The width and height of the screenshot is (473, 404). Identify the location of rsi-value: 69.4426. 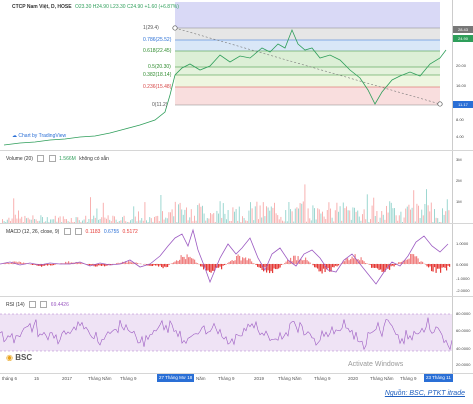
(59, 304).